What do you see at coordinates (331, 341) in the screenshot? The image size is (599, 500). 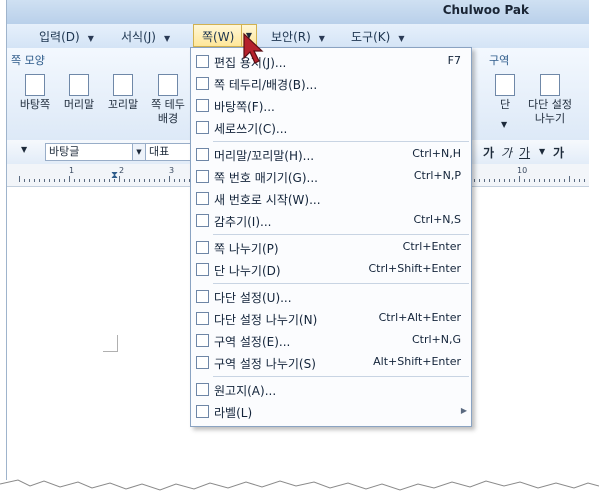 I see `menu-item-section-setup: 구역 설정(E)... Ctrl+N,G` at bounding box center [331, 341].